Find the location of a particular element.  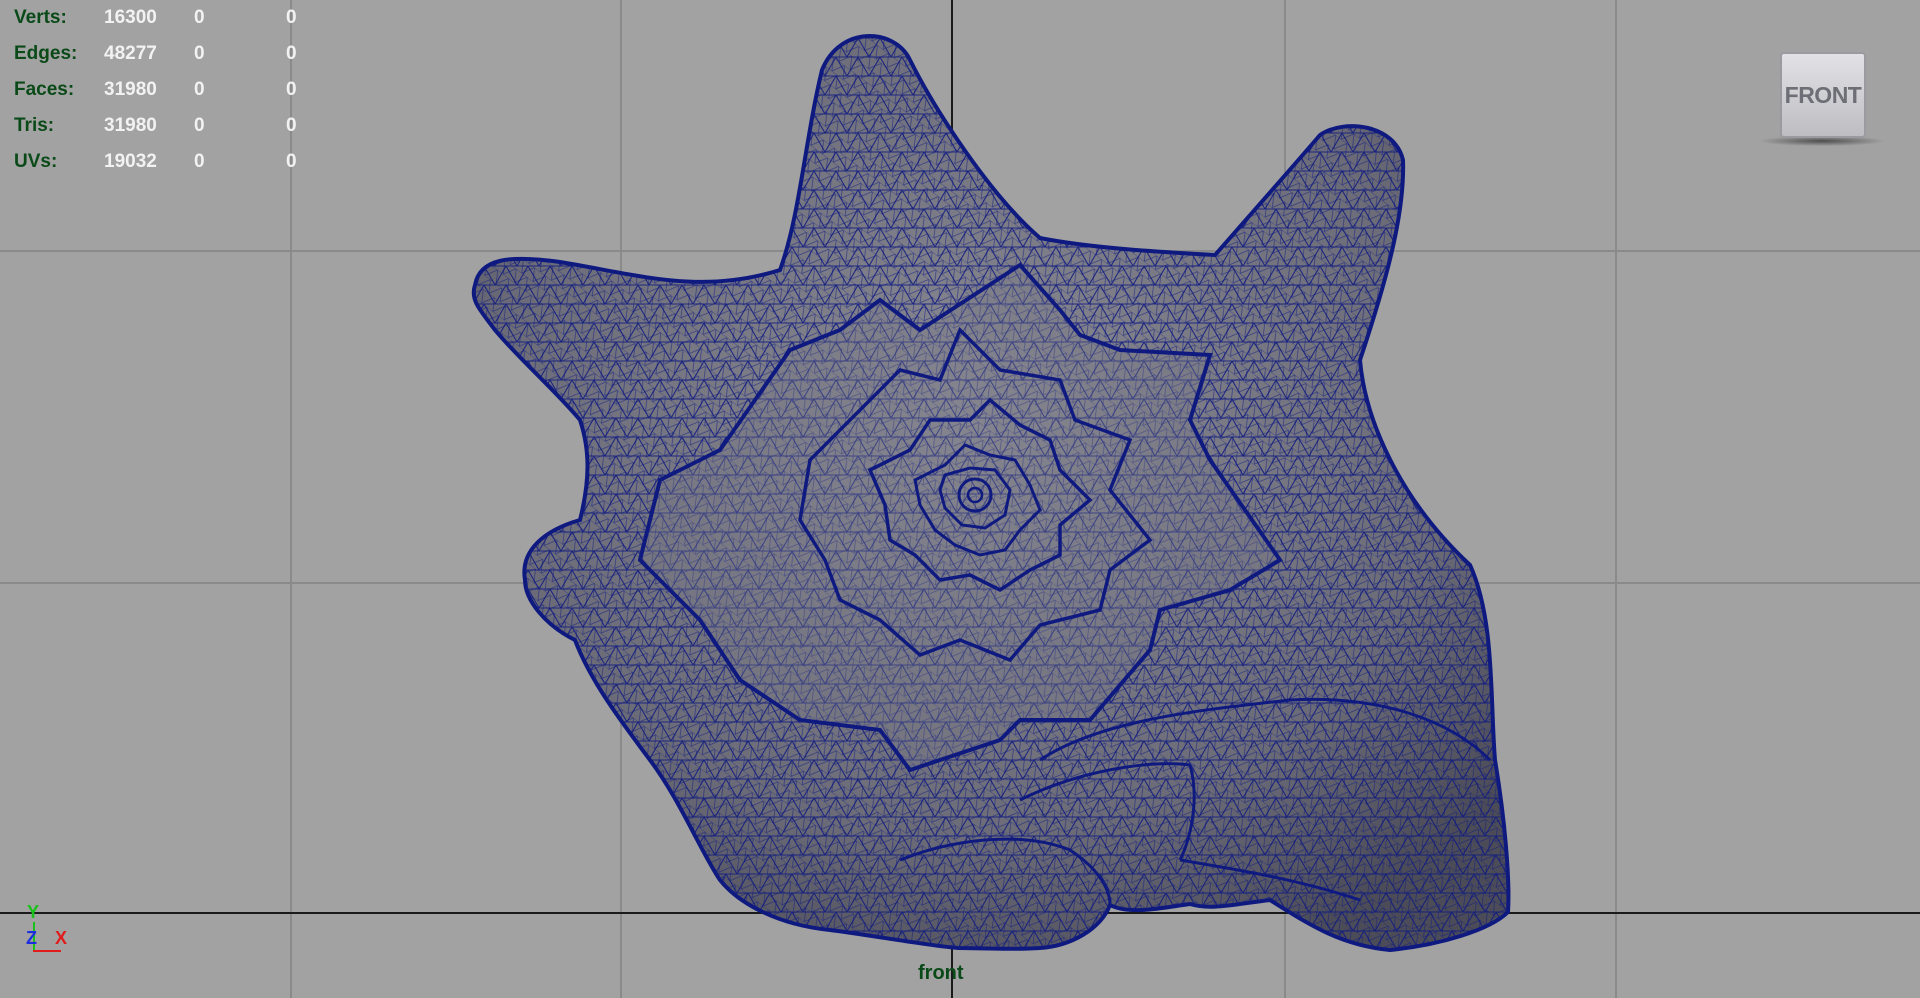

hud-row-faces: Faces: 31980 0 0 is located at coordinates (170, 90).